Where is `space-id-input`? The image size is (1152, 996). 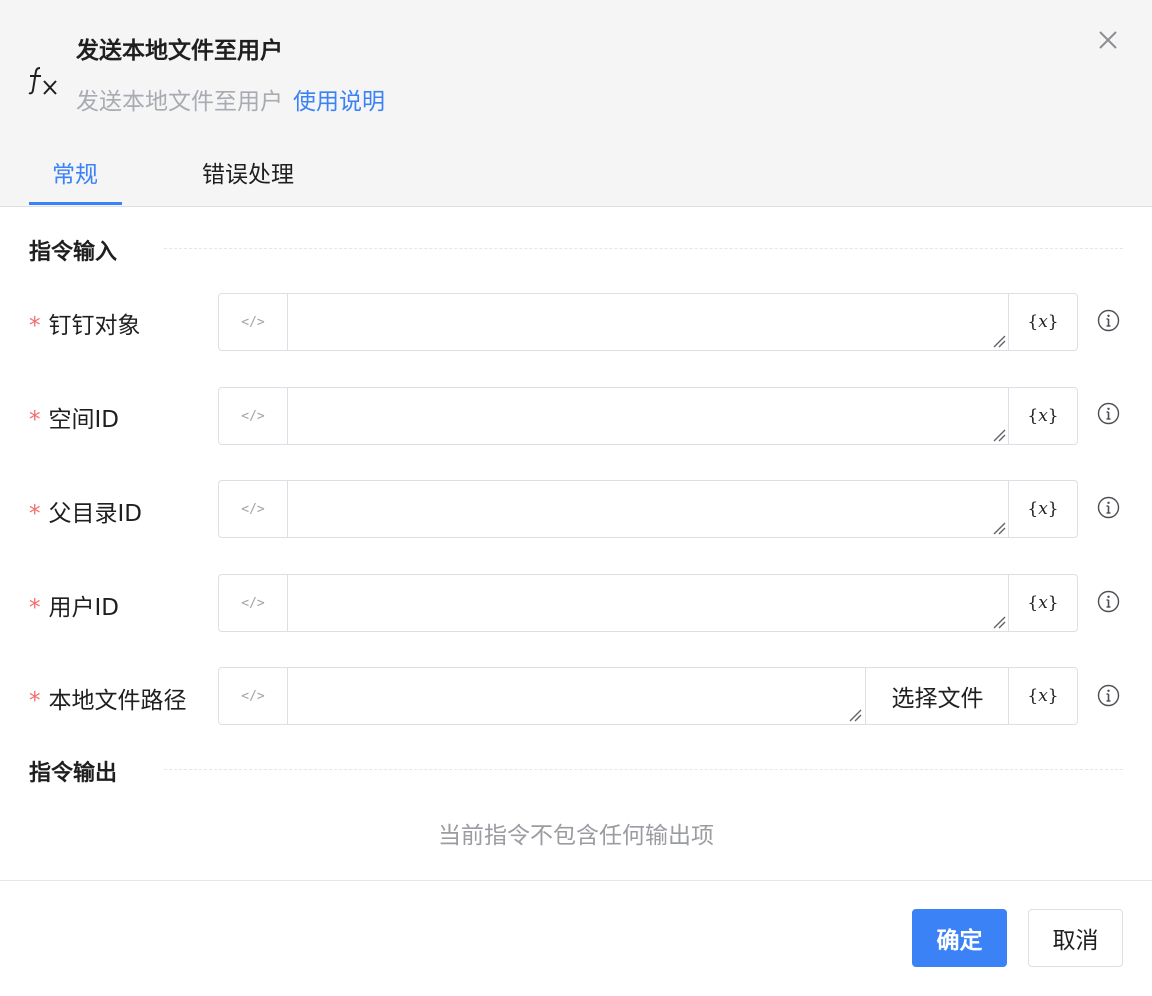
space-id-input is located at coordinates (648, 416).